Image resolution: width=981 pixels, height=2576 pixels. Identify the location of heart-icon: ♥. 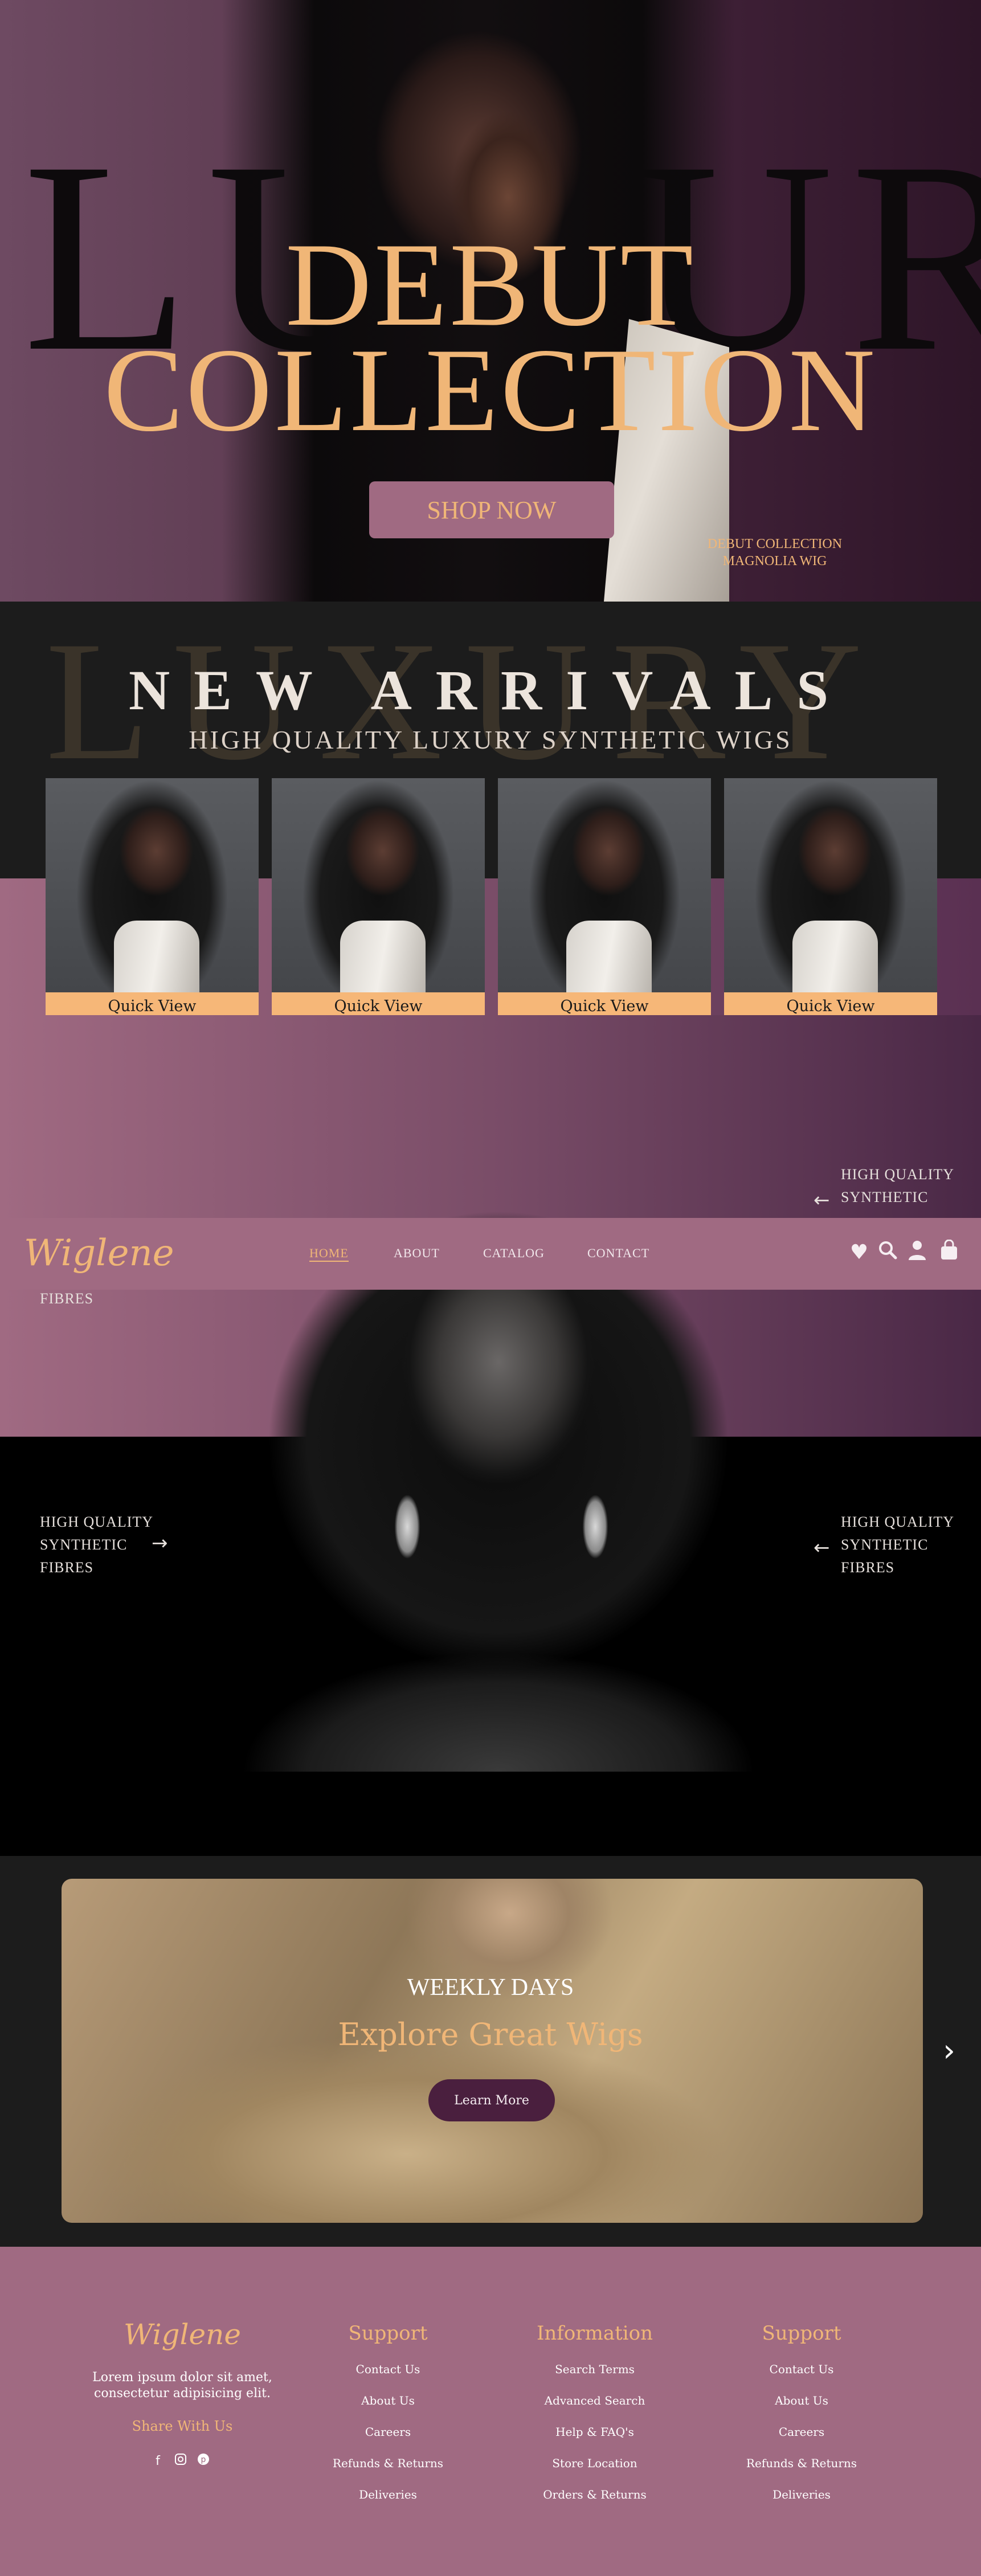
(859, 1253).